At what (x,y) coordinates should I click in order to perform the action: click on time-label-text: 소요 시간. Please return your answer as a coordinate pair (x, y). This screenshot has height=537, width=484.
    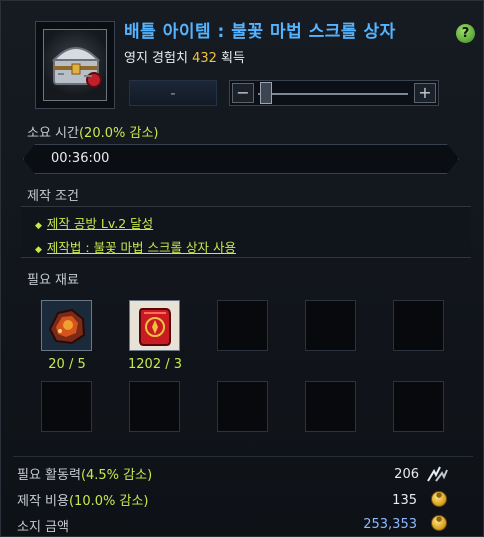
    Looking at the image, I should click on (53, 133).